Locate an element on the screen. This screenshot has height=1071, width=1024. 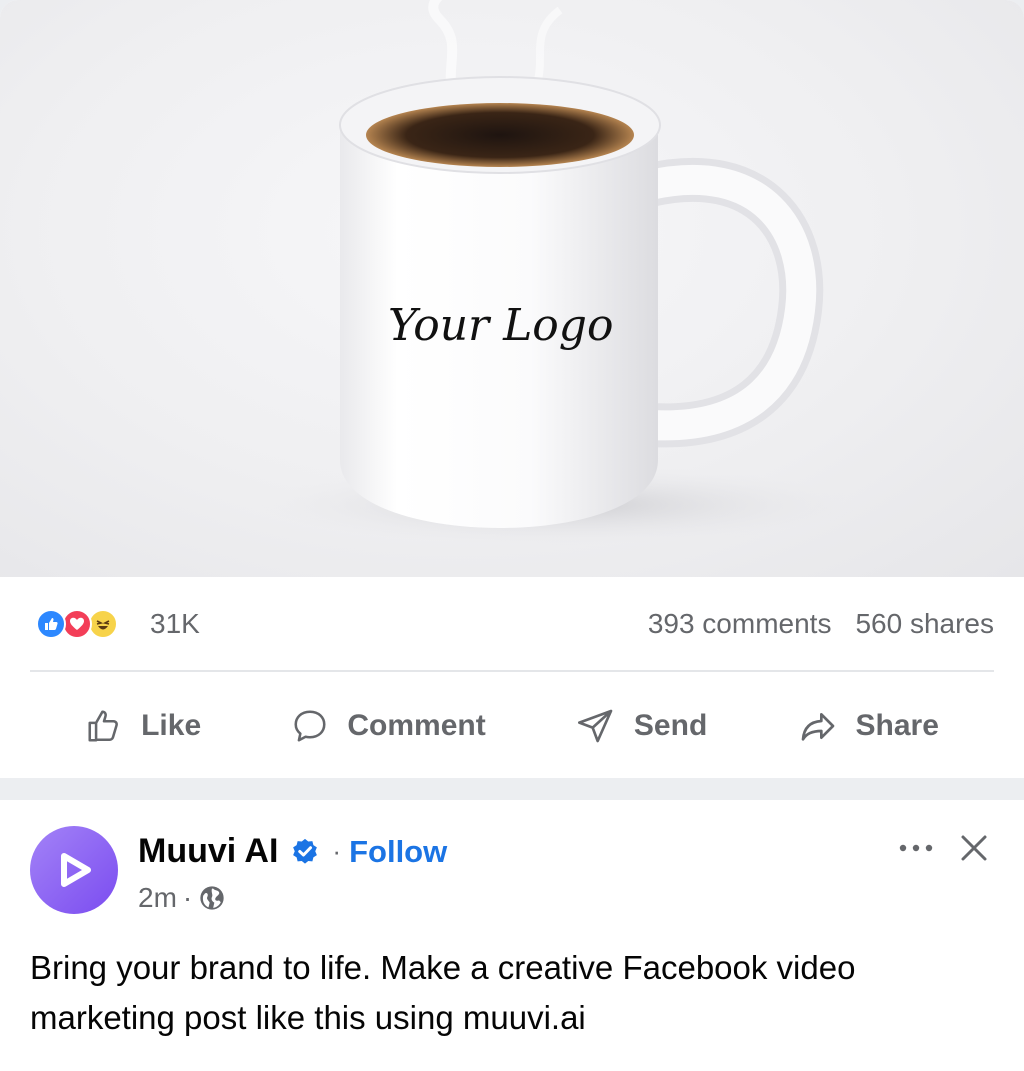
shares-count-link: 560 shares is located at coordinates (924, 624).